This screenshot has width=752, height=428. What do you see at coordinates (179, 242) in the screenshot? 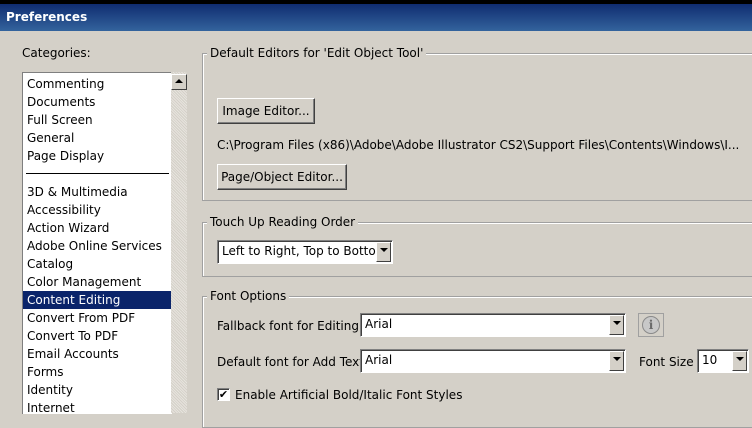
I see `categories-scrollbar` at bounding box center [179, 242].